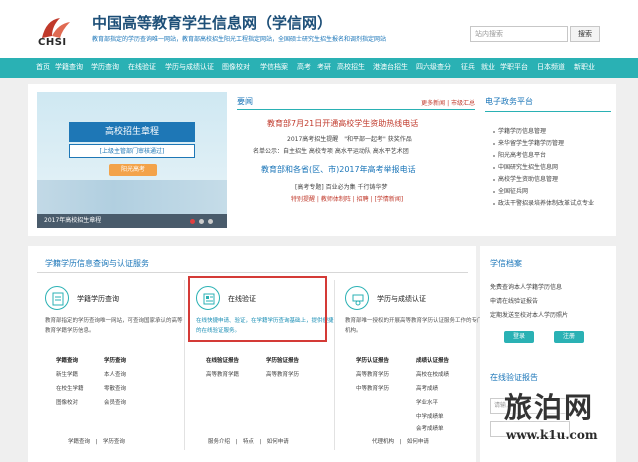 This screenshot has width=638, height=462. What do you see at coordinates (67, 402) in the screenshot?
I see `grid-link: 图像校对` at bounding box center [67, 402].